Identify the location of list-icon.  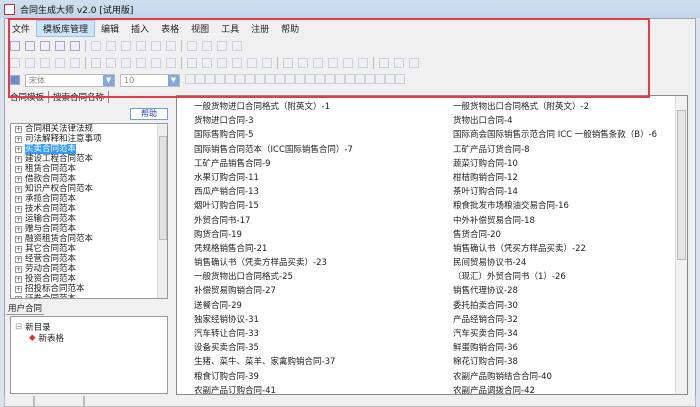
(300, 78).